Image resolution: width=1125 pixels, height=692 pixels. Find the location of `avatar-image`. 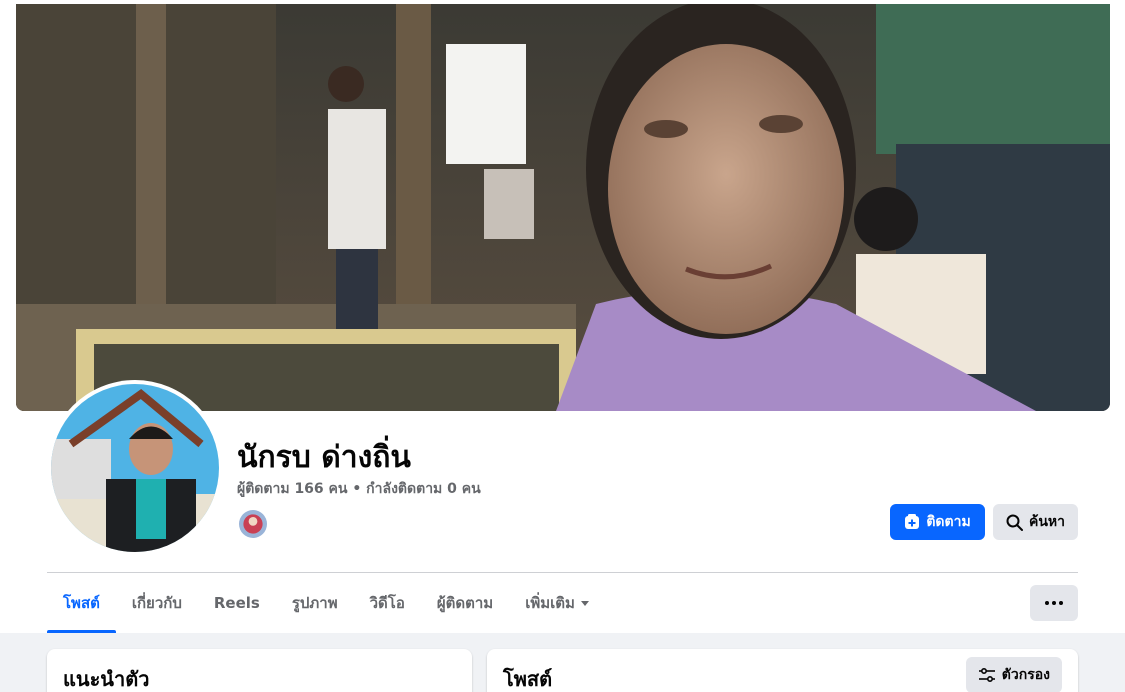

avatar-image is located at coordinates (135, 468).